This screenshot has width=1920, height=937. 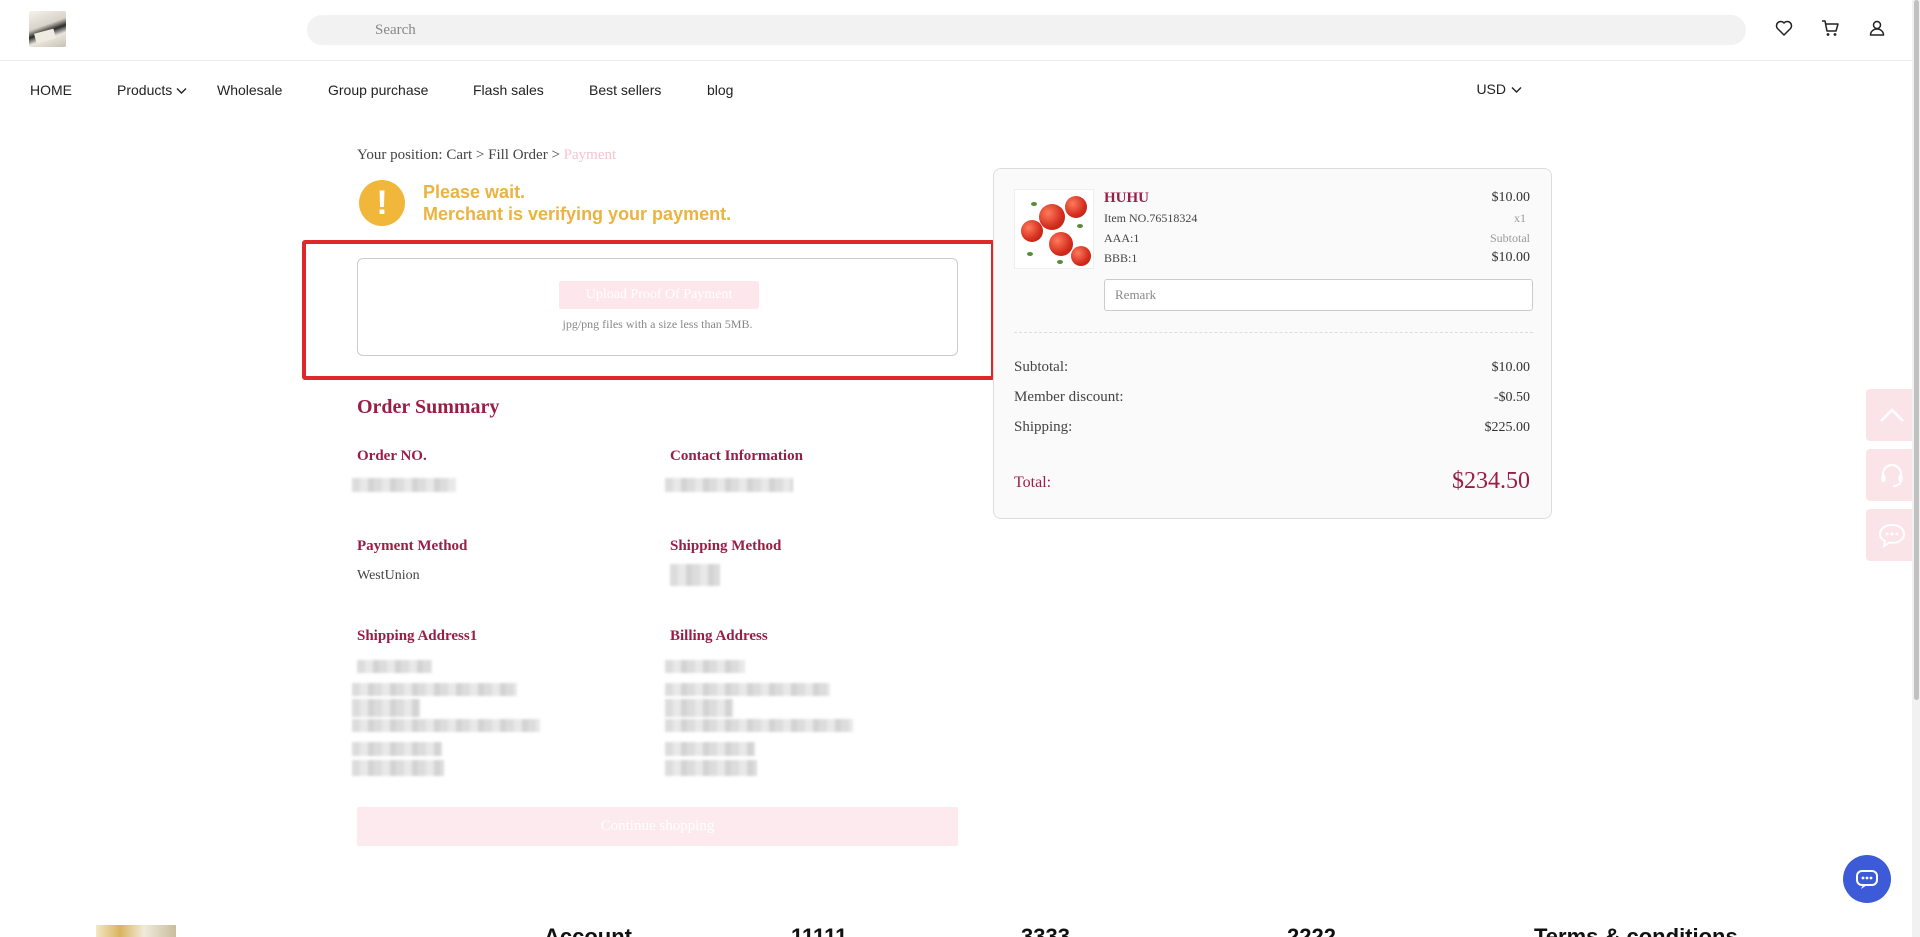 What do you see at coordinates (1045, 931) in the screenshot?
I see `footer-heading: 3333` at bounding box center [1045, 931].